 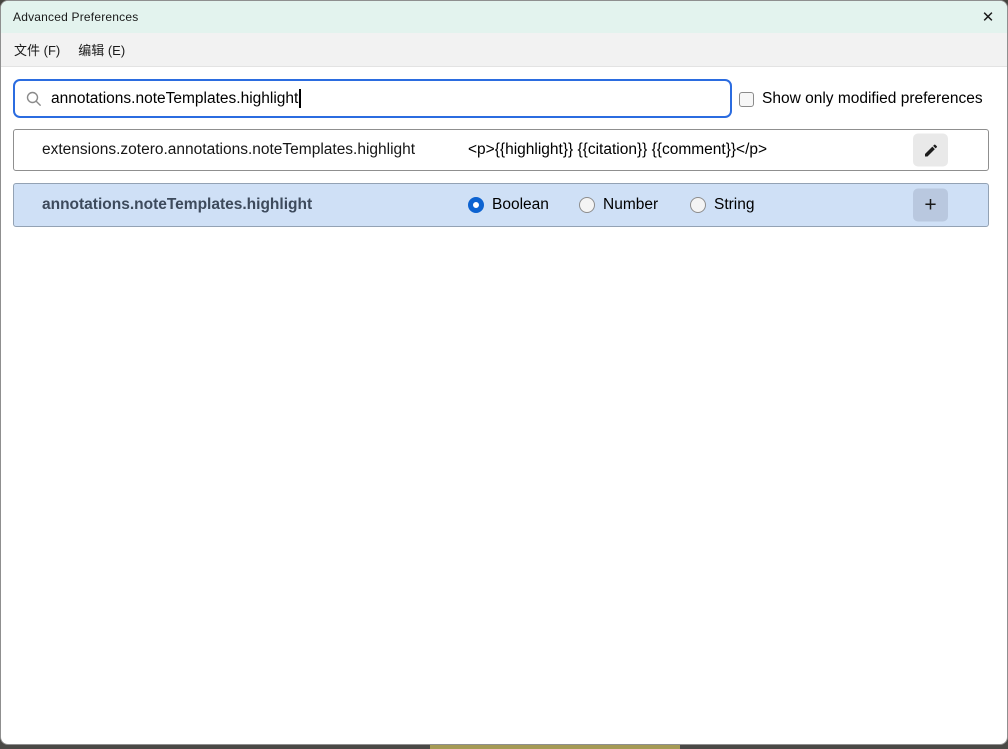 I want to click on type-option-string: String, so click(x=722, y=205).